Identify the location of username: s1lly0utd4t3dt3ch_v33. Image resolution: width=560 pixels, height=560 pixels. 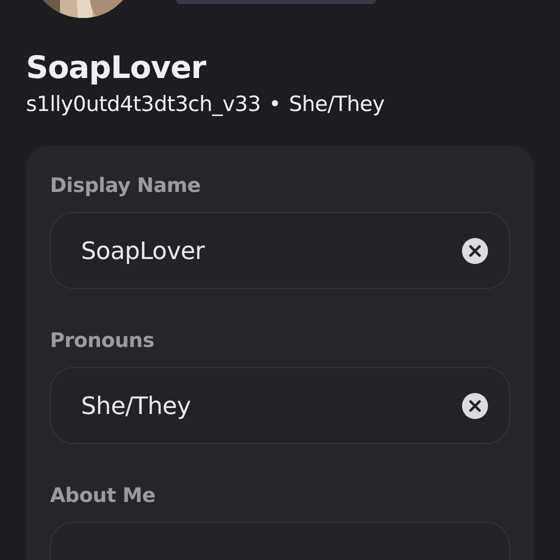
(143, 104).